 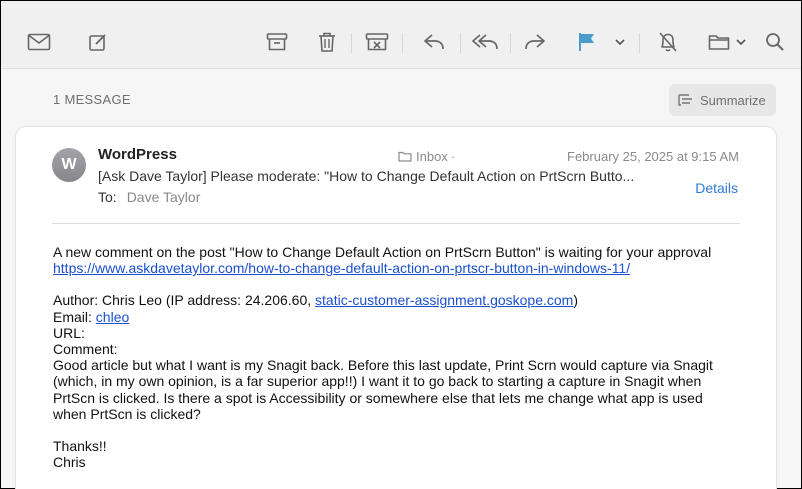 I want to click on sender-name: WordPress, so click(x=137, y=154).